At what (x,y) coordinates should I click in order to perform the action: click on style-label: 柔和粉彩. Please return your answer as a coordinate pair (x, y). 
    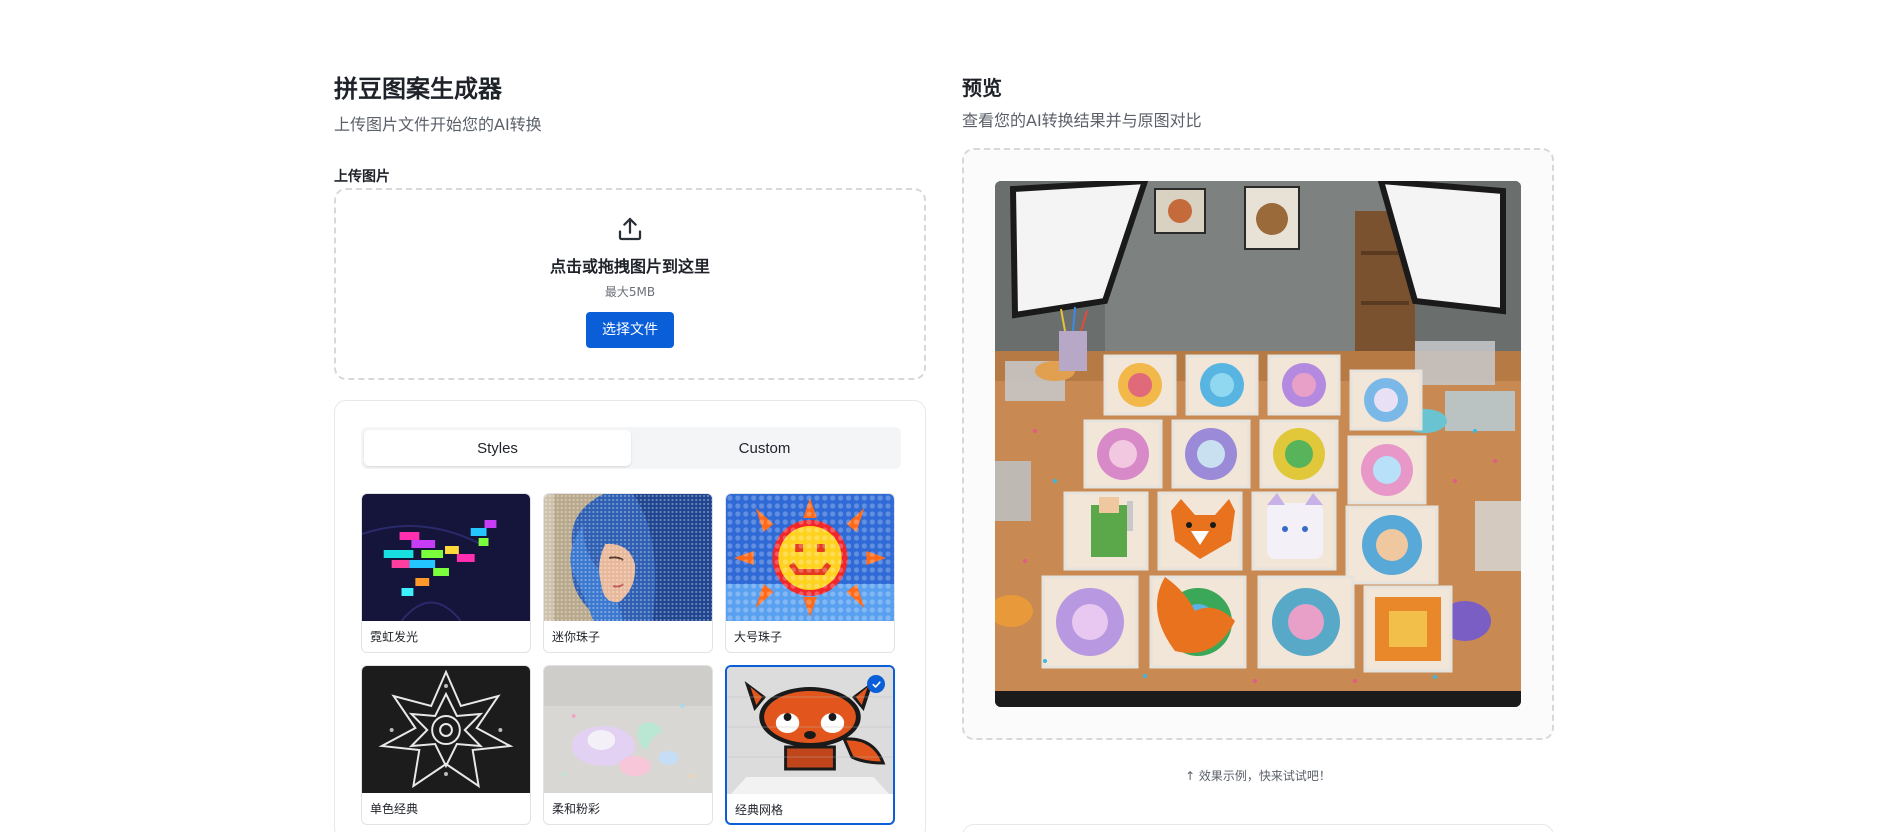
    Looking at the image, I should click on (576, 809).